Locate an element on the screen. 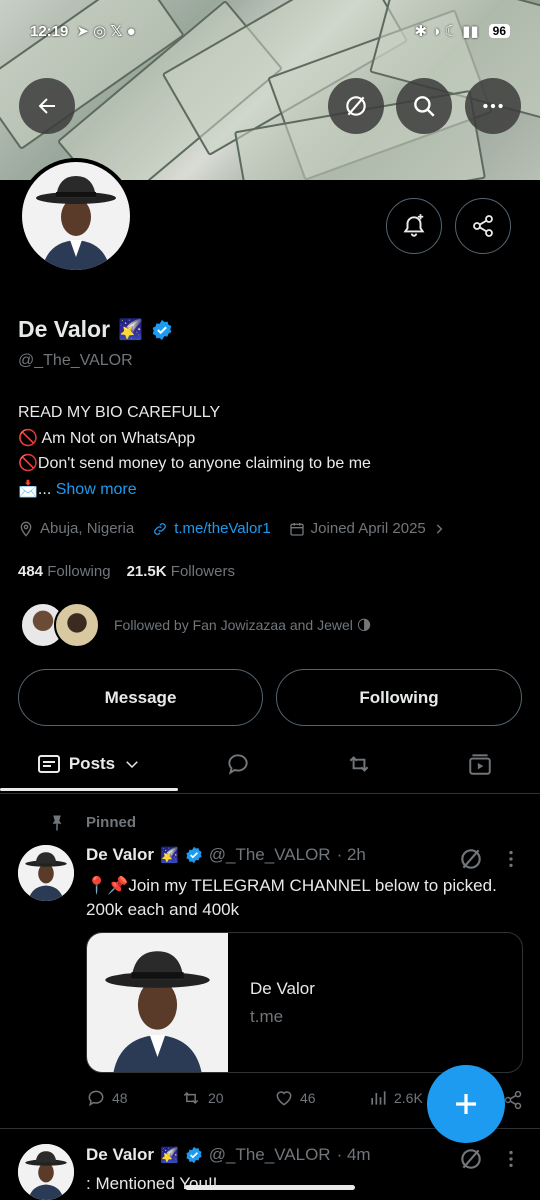 This screenshot has height=1200, width=540. post-header: De Valor 🌠 @_The_VALOR · 2h is located at coordinates (226, 855).